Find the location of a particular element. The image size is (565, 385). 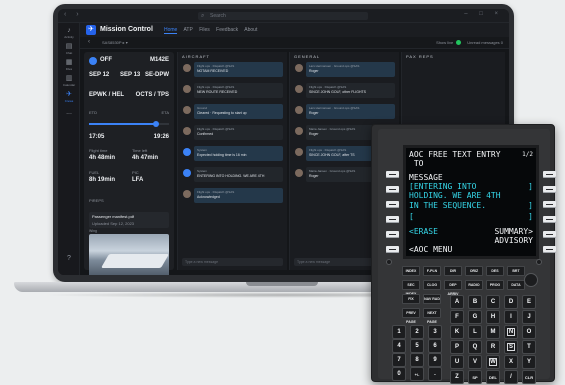

key-e: E is located at coordinates (529, 302).